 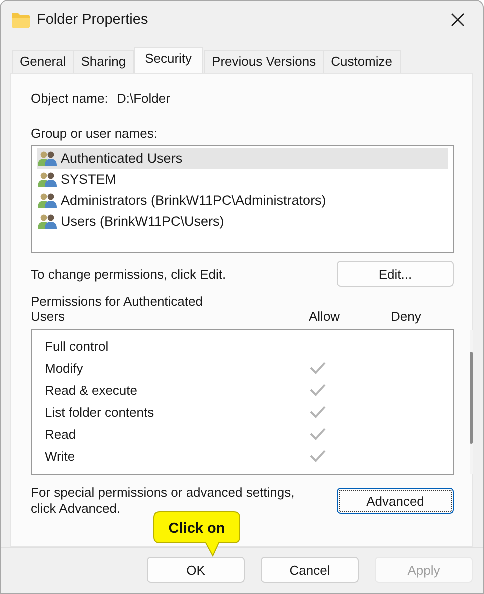 I want to click on deny-heading: Deny, so click(x=406, y=316).